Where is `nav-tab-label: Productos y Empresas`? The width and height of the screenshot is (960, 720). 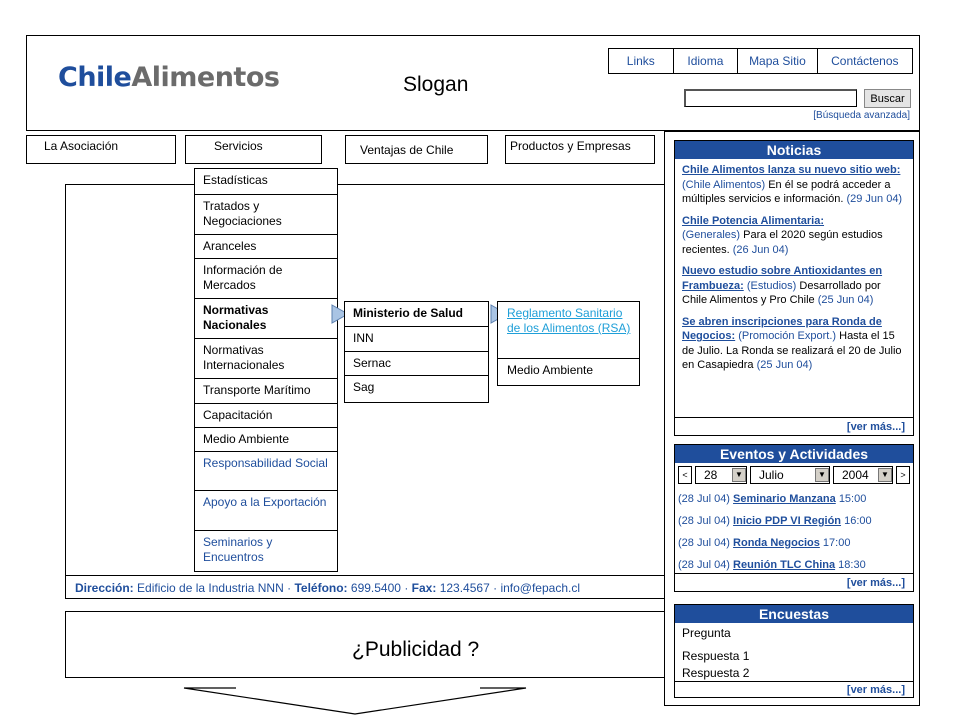
nav-tab-label: Productos y Empresas is located at coordinates (570, 146).